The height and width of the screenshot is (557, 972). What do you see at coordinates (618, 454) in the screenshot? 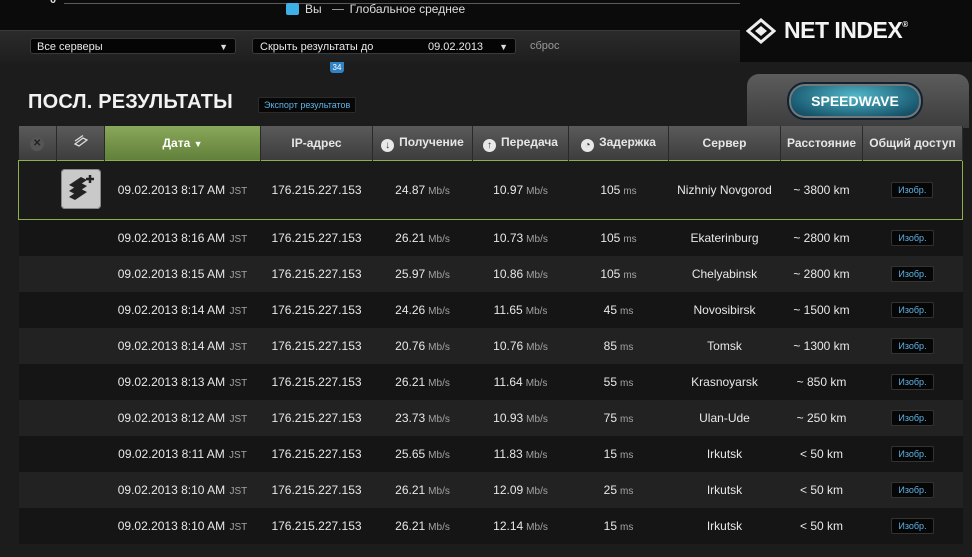
I see `latency-cell: 15 ms` at bounding box center [618, 454].